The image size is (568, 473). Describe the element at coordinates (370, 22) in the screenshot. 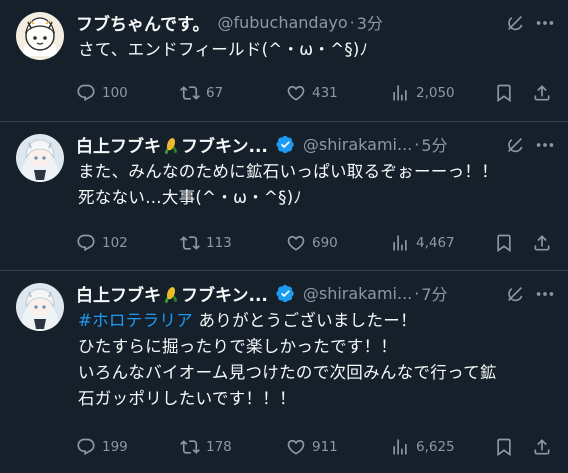

I see `timestamp: 3分` at that location.